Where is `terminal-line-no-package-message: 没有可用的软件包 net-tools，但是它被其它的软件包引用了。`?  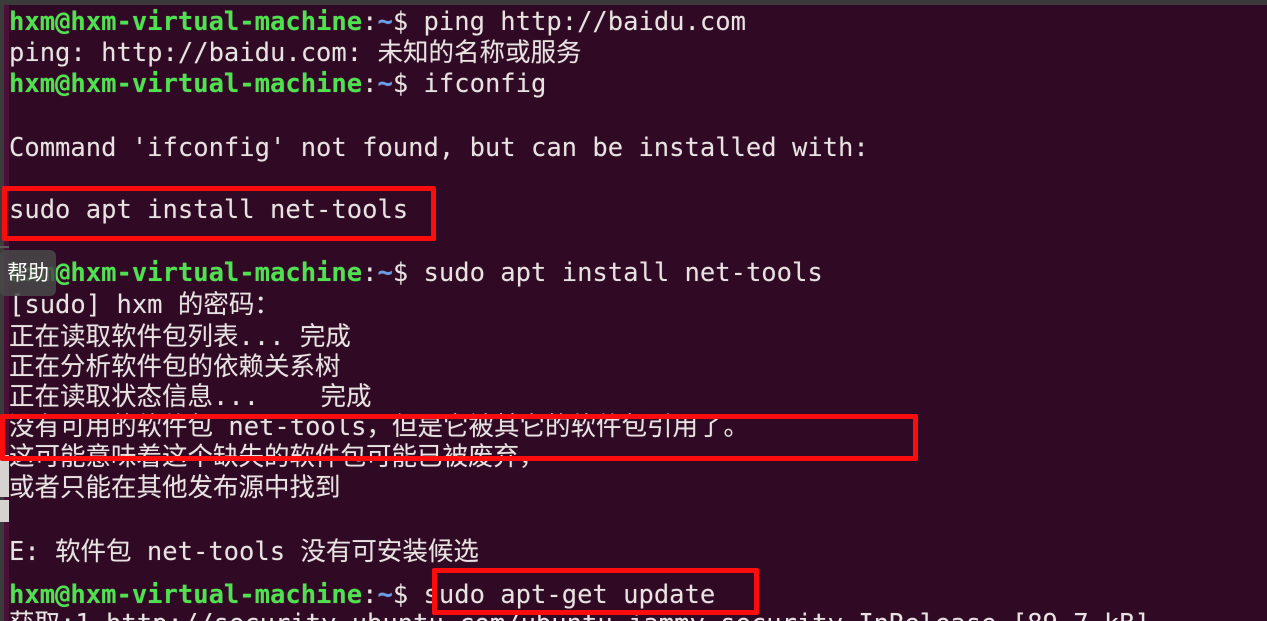
terminal-line-no-package-message: 没有可用的软件包 net-tools，但是它被其它的软件包引用了。 is located at coordinates (379, 427).